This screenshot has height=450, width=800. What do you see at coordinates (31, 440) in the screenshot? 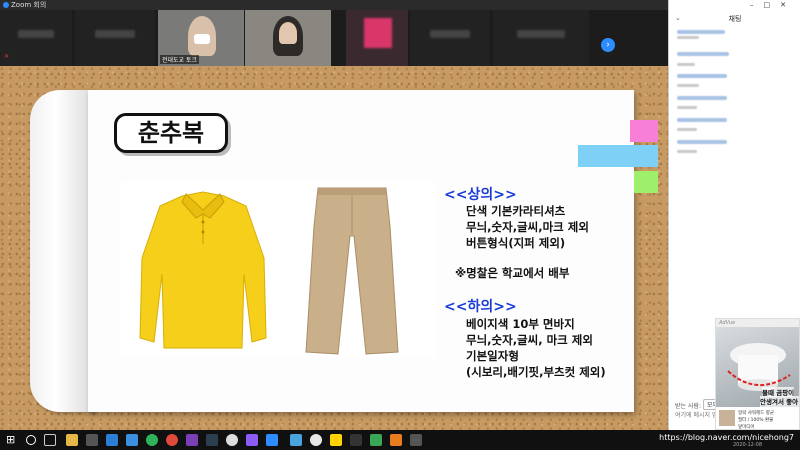
I see `search-icon` at bounding box center [31, 440].